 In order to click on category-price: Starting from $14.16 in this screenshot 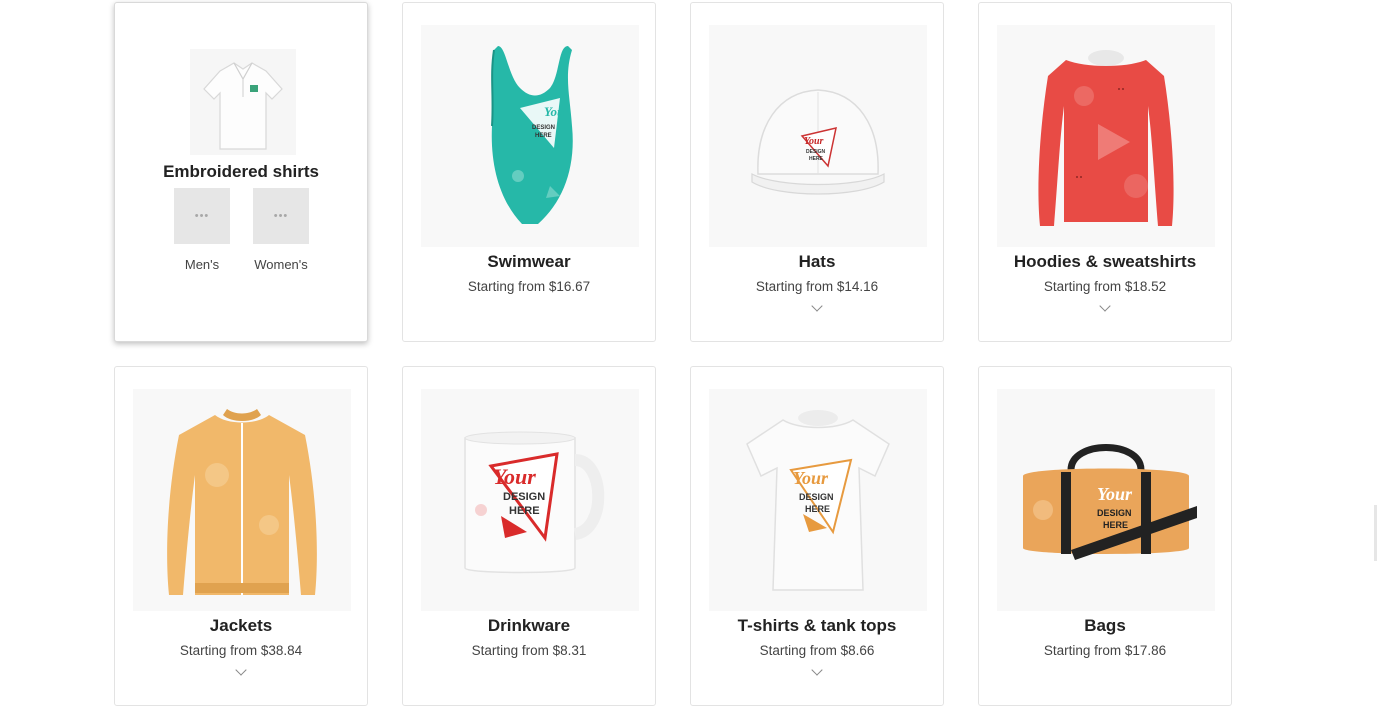, I will do `click(817, 286)`.